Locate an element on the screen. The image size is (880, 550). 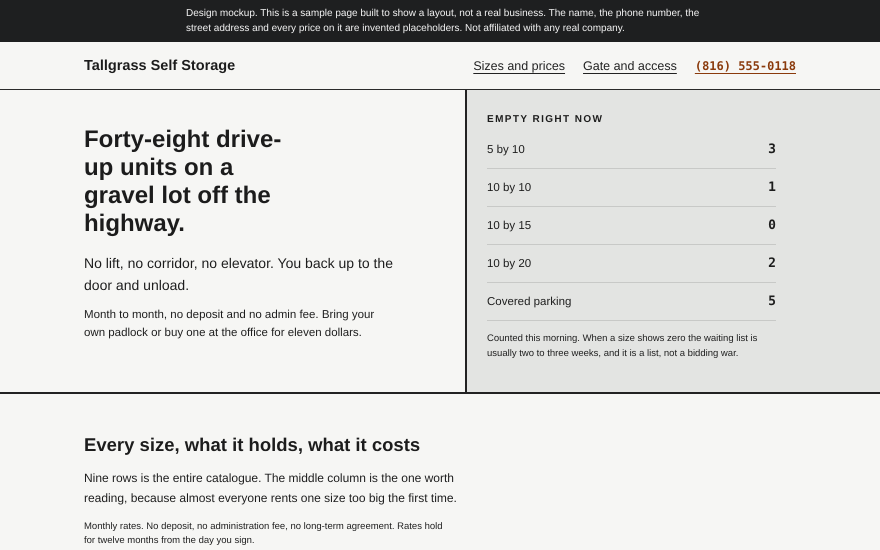
unit-count: 3 is located at coordinates (772, 149).